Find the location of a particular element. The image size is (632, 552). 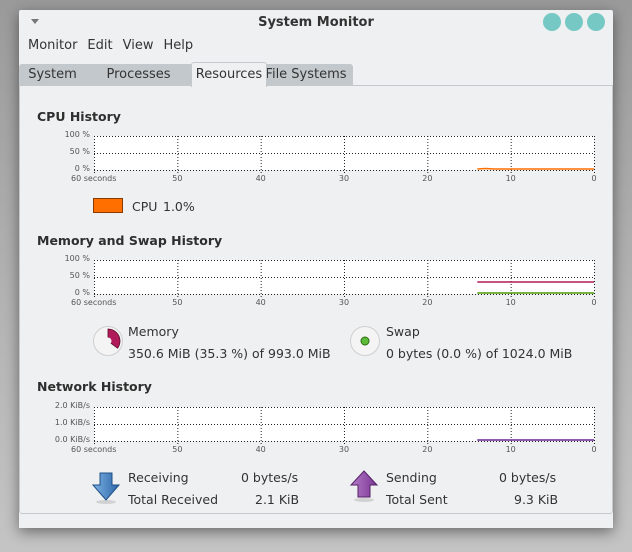

receiving-value: 0 bytes/s is located at coordinates (270, 477).